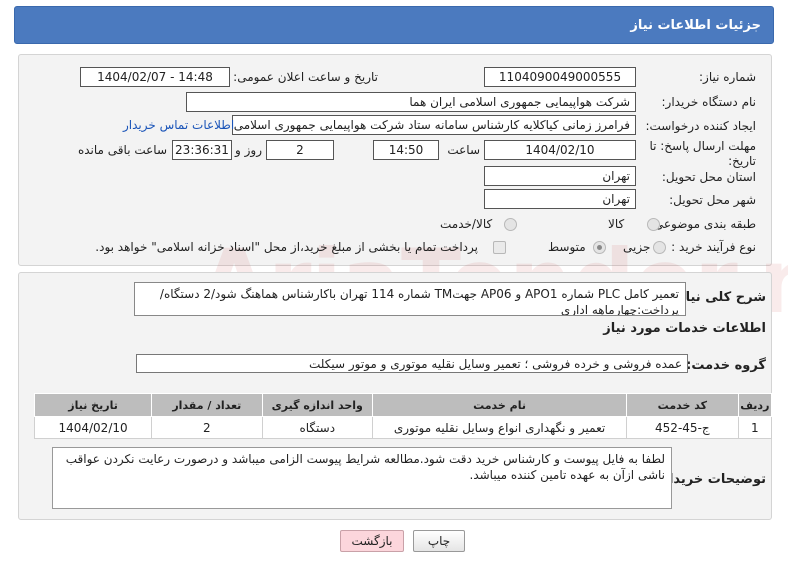 Image resolution: width=788 pixels, height=566 pixels. What do you see at coordinates (711, 479) in the screenshot?
I see `buyer-notes-label: توضیحات خریدار:` at bounding box center [711, 479].